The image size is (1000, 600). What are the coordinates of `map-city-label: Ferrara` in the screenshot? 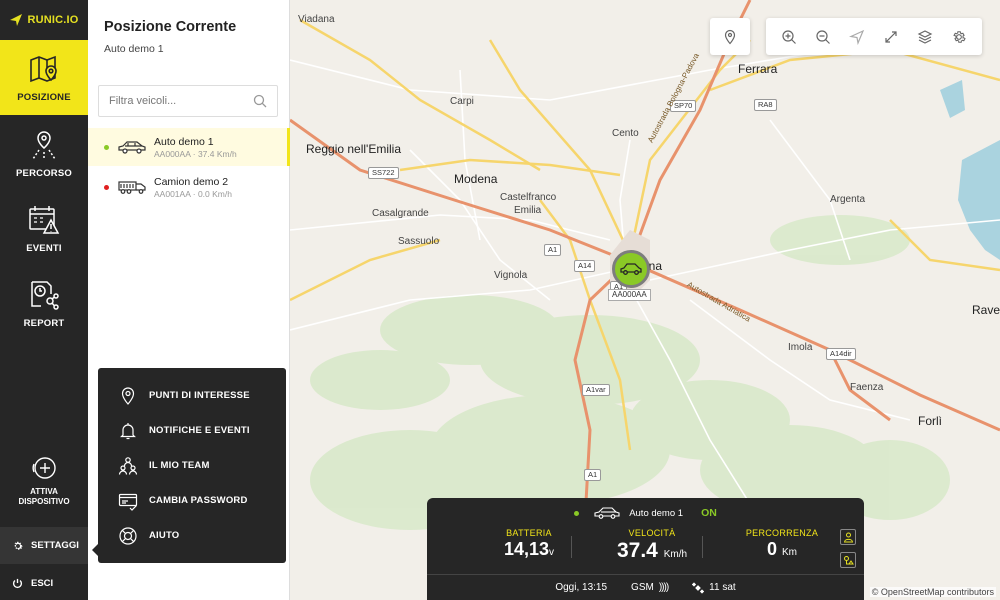 It's located at (758, 69).